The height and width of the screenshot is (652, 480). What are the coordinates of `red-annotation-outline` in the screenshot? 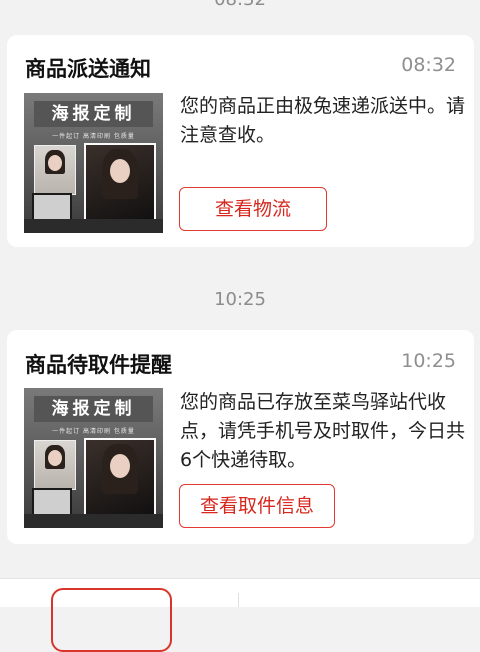 It's located at (111, 620).